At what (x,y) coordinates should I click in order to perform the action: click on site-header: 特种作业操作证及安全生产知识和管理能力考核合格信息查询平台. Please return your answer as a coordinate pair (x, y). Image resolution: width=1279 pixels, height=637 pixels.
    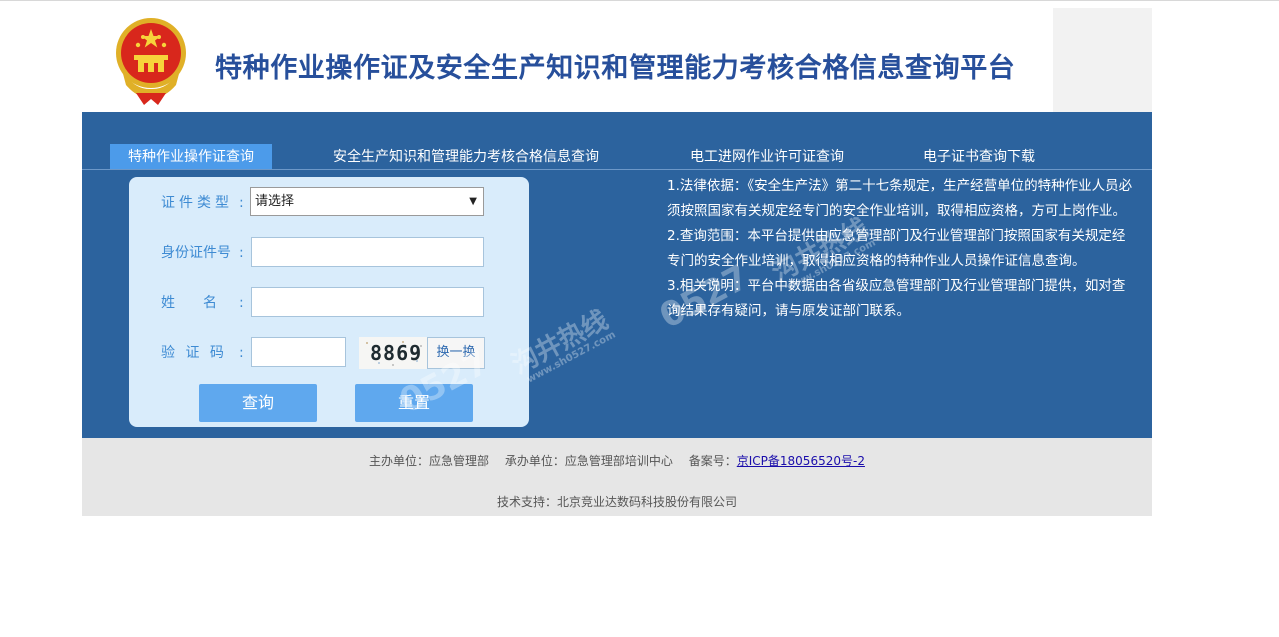
    Looking at the image, I should click on (617, 60).